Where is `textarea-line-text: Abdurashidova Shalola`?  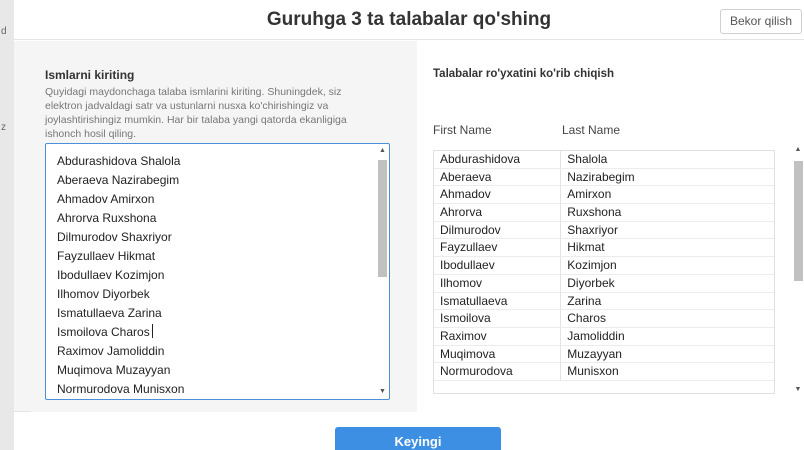 textarea-line-text: Abdurashidova Shalola is located at coordinates (119, 161).